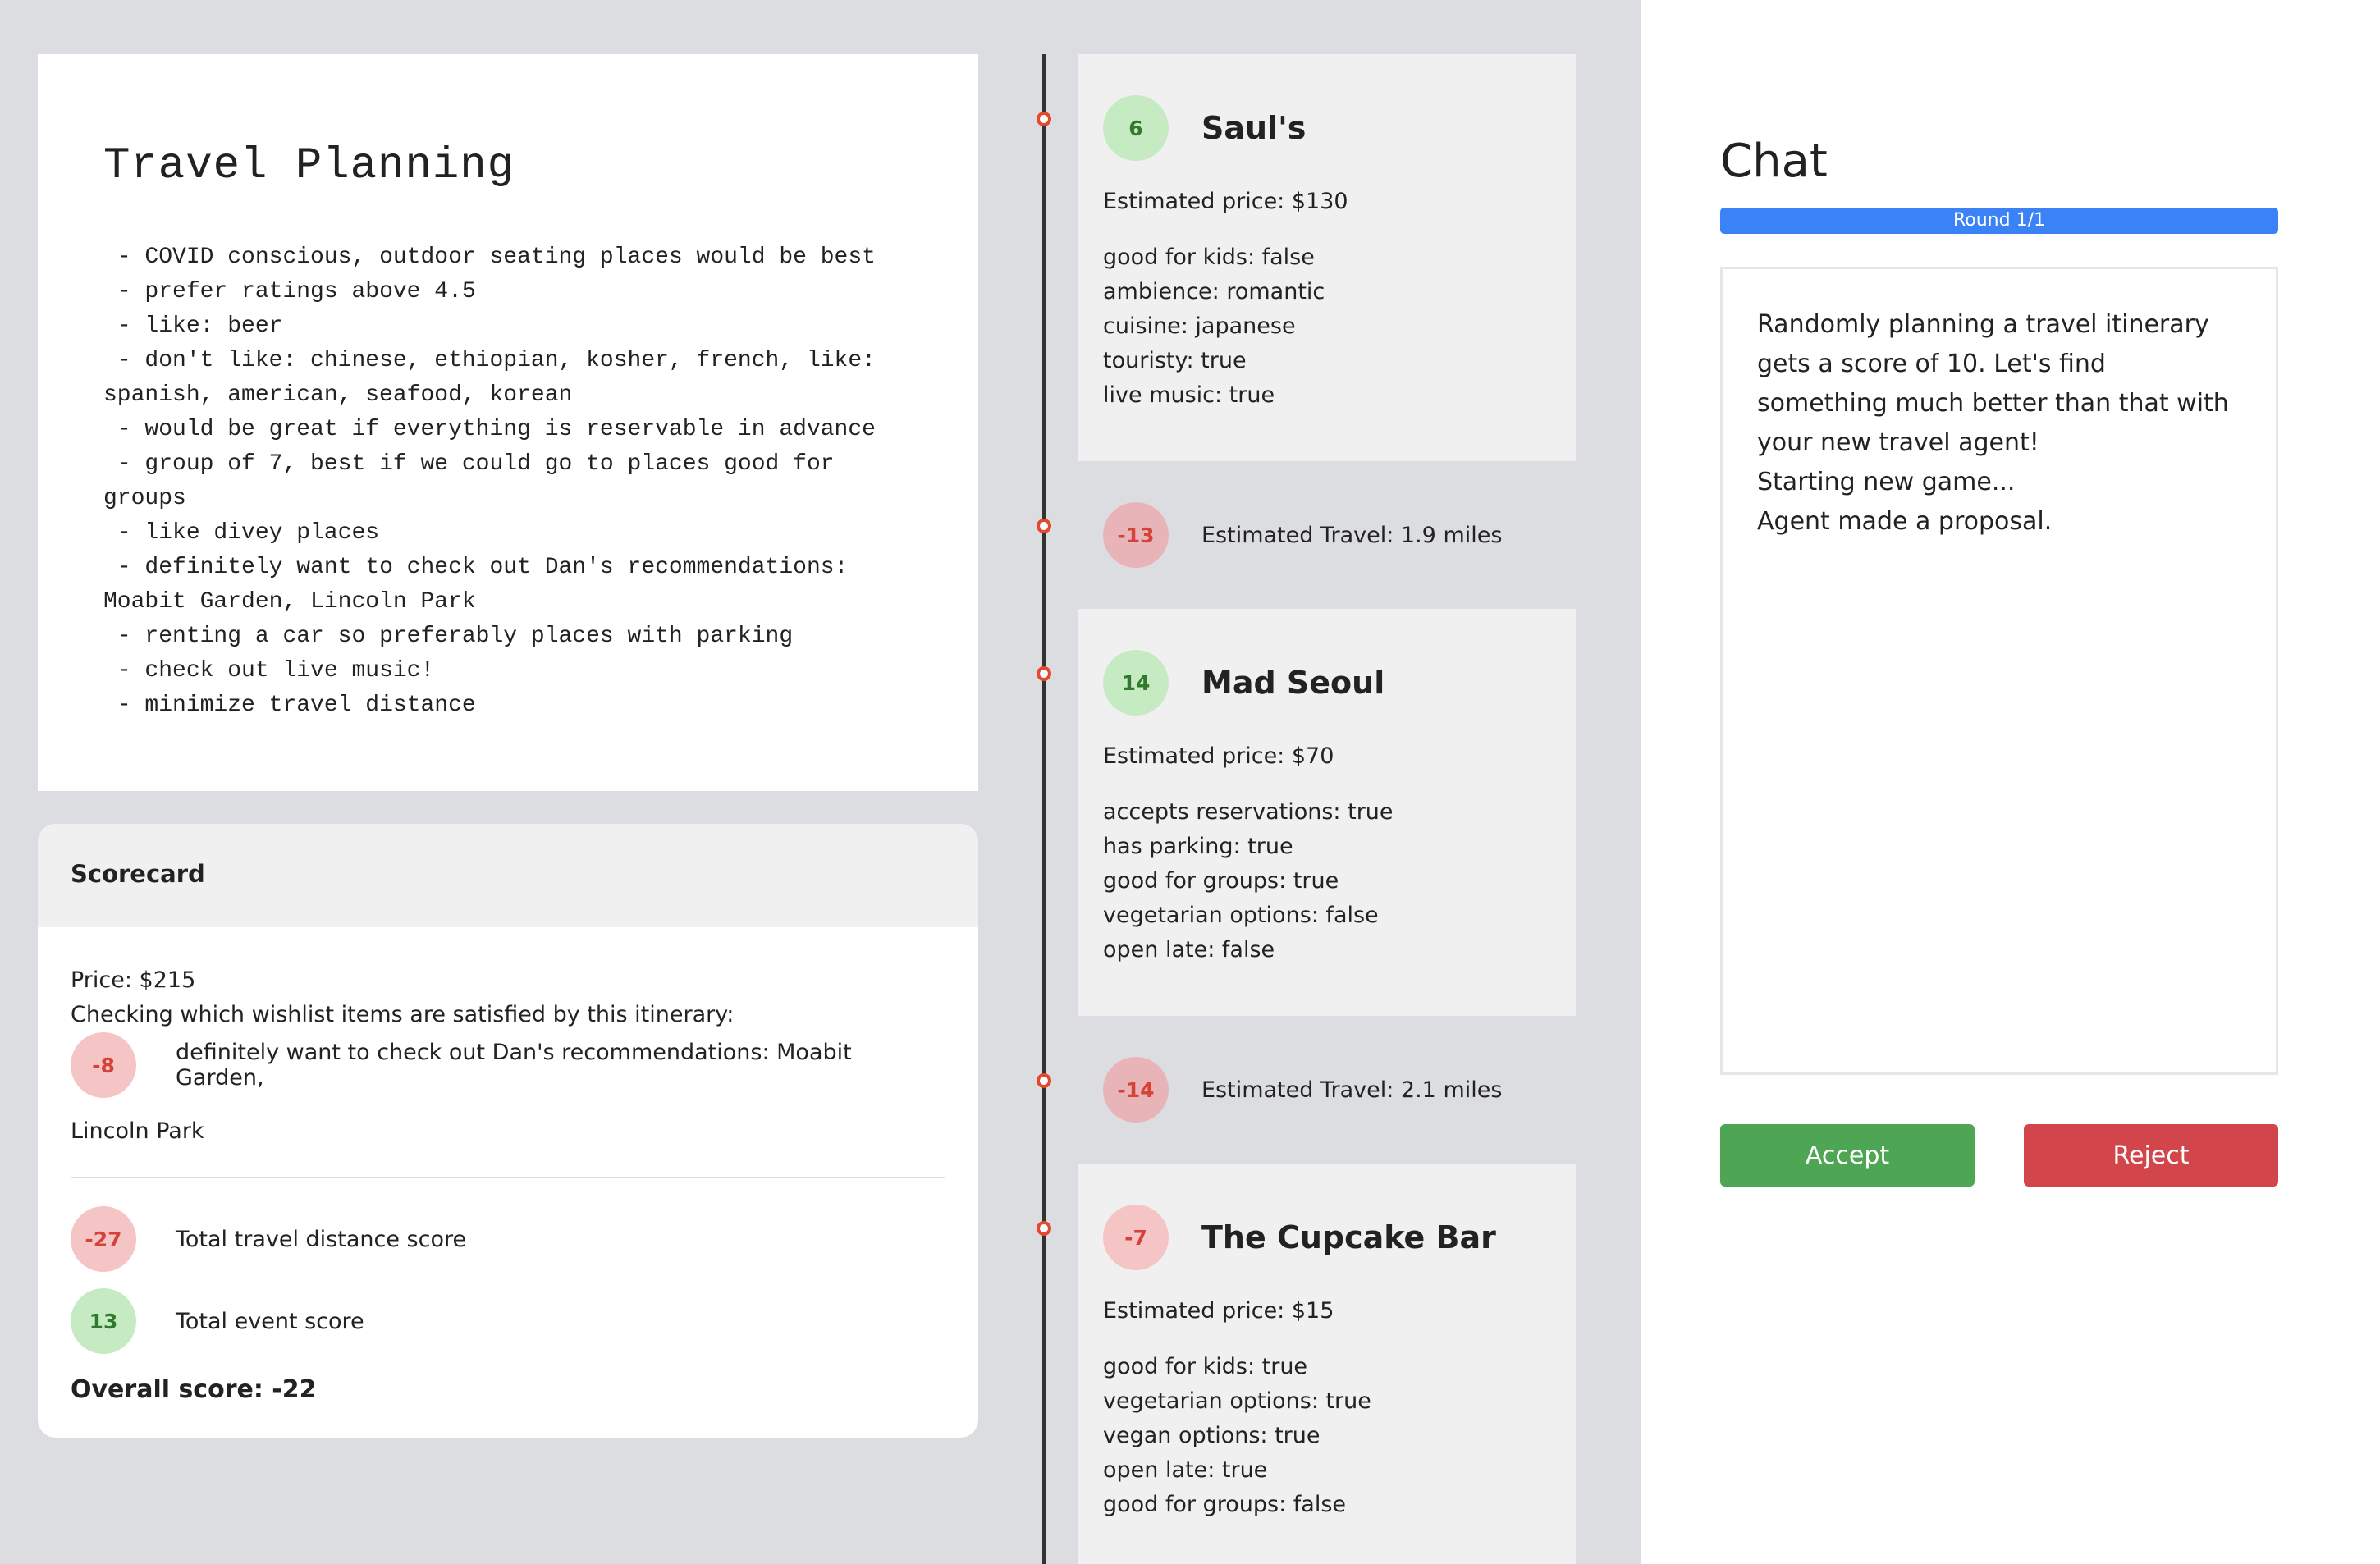 The width and height of the screenshot is (2380, 1564). I want to click on event-score-badge: 13, so click(103, 1321).